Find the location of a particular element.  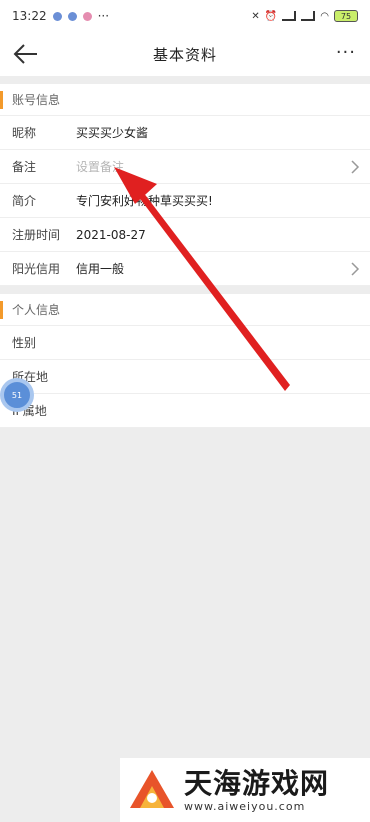

battery-level: 75 is located at coordinates (346, 16).